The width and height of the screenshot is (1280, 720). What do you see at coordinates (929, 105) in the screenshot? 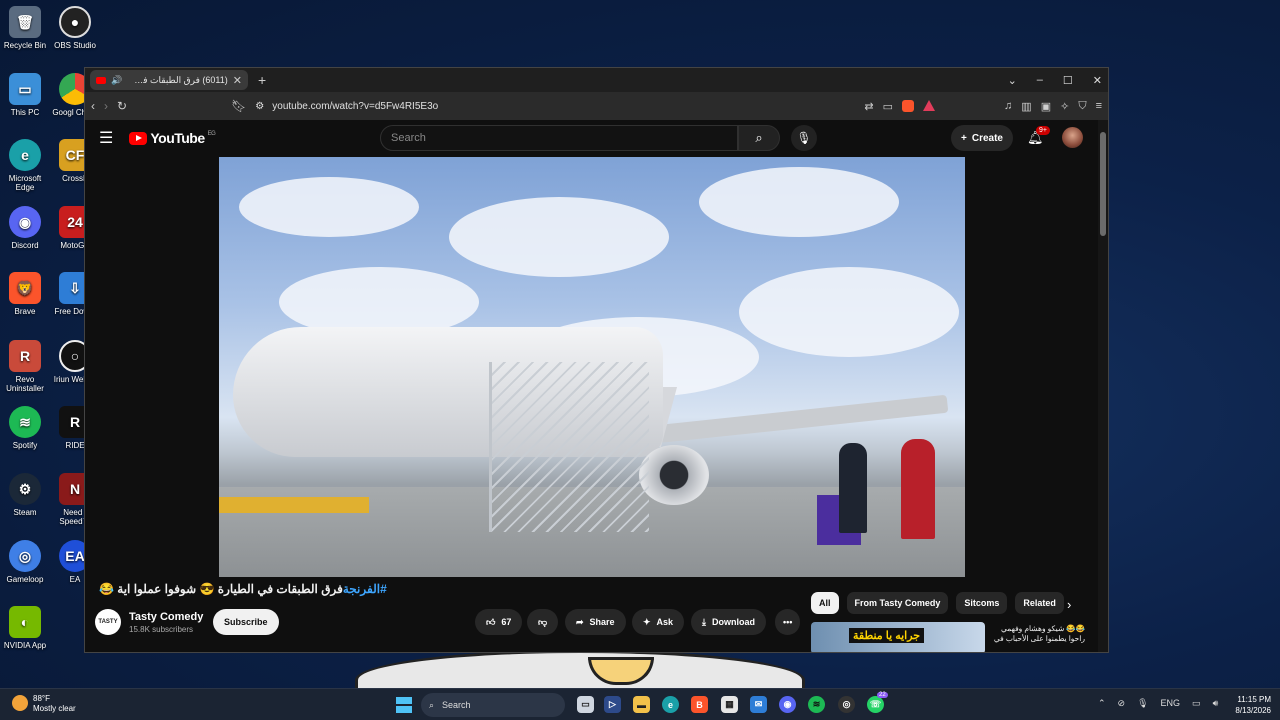
I see `brave-rewards-icon` at bounding box center [929, 105].